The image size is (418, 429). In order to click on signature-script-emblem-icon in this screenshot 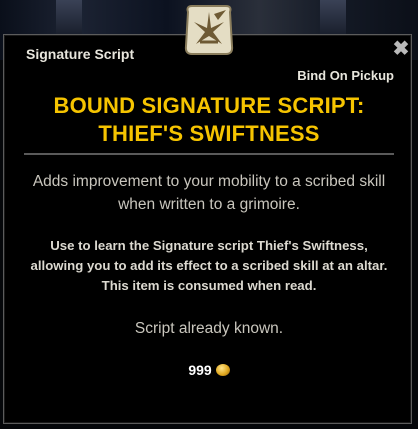, I will do `click(209, 30)`.